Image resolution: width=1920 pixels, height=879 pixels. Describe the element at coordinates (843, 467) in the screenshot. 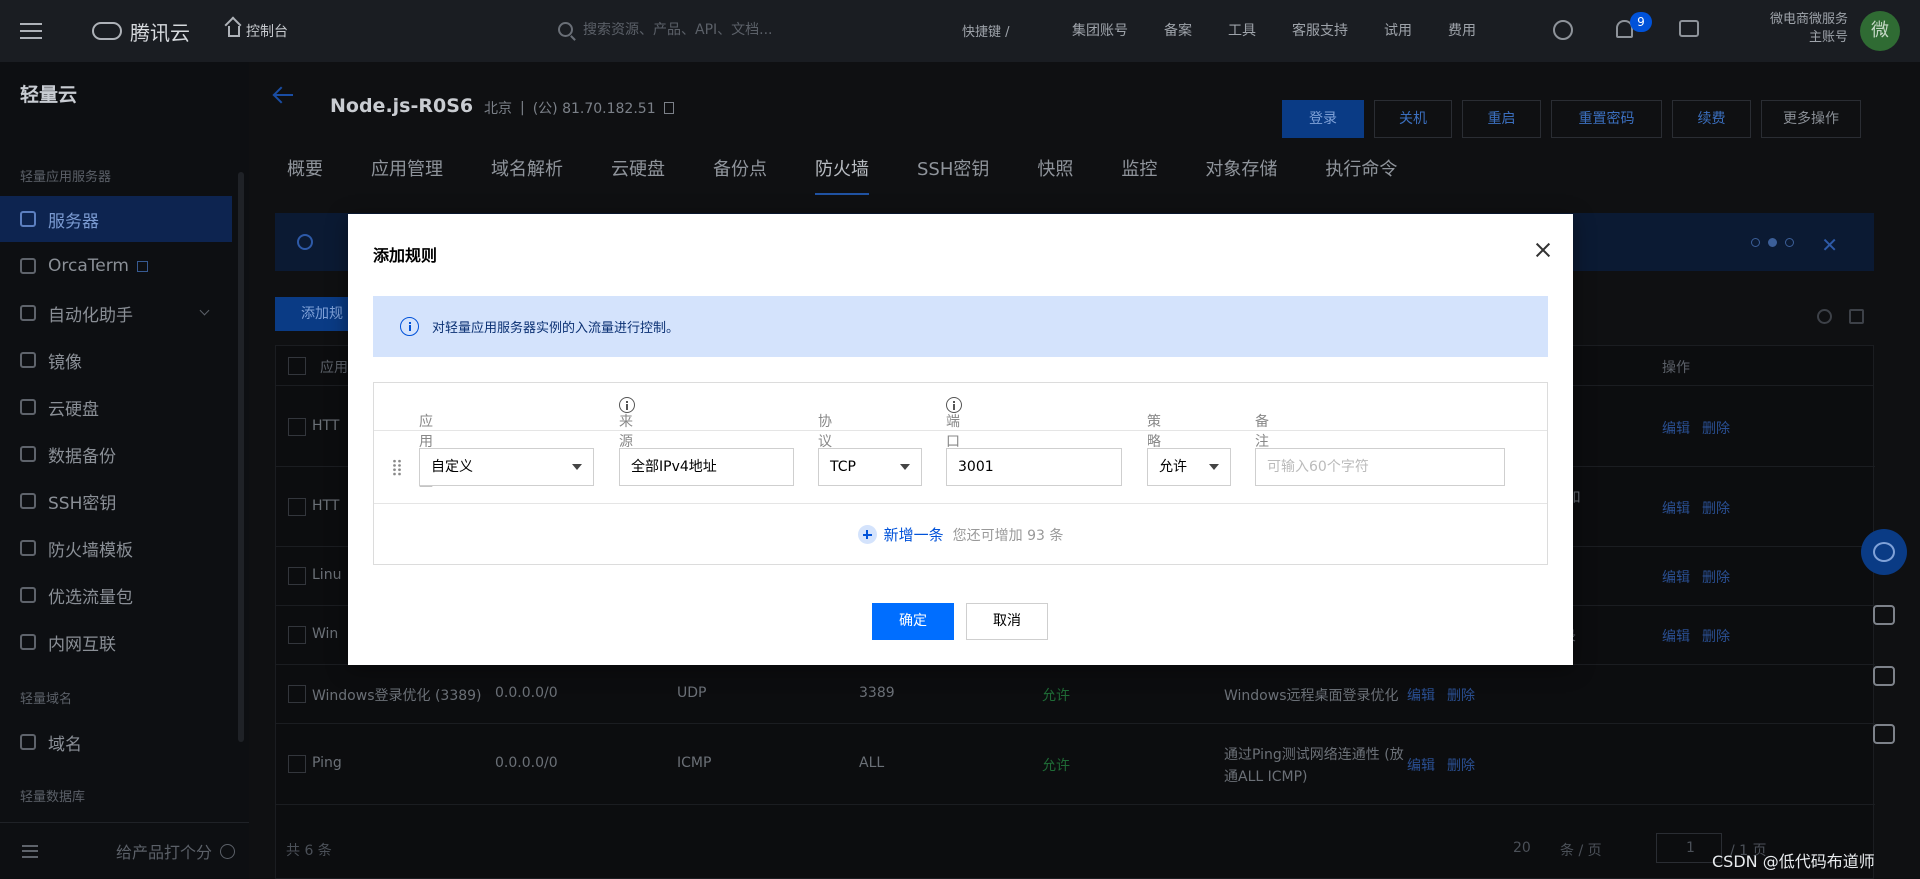

I see `protocol-value: TCP` at that location.